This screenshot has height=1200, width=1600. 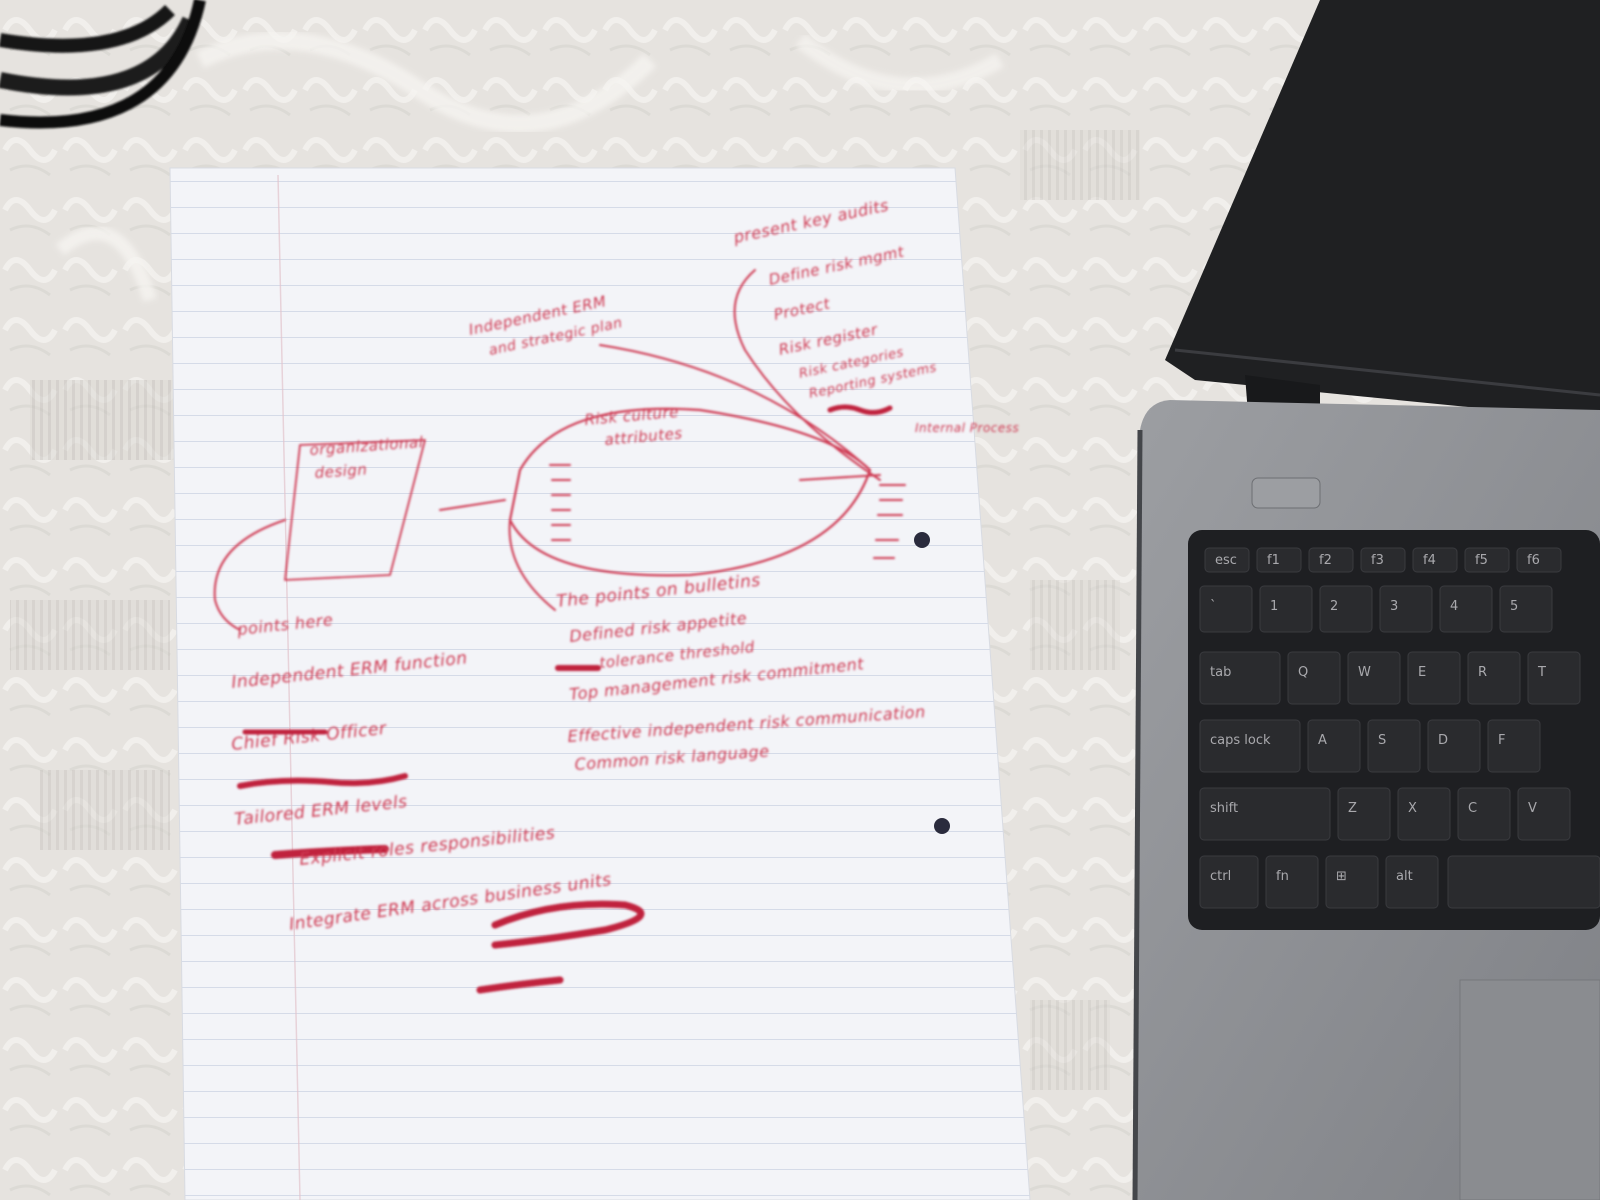 I want to click on keyboard-key-label: X, so click(x=1412, y=808).